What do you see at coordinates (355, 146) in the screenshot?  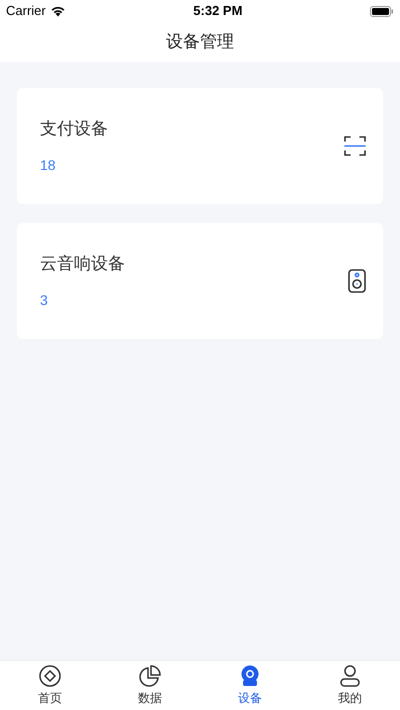 I see `scan-icon` at bounding box center [355, 146].